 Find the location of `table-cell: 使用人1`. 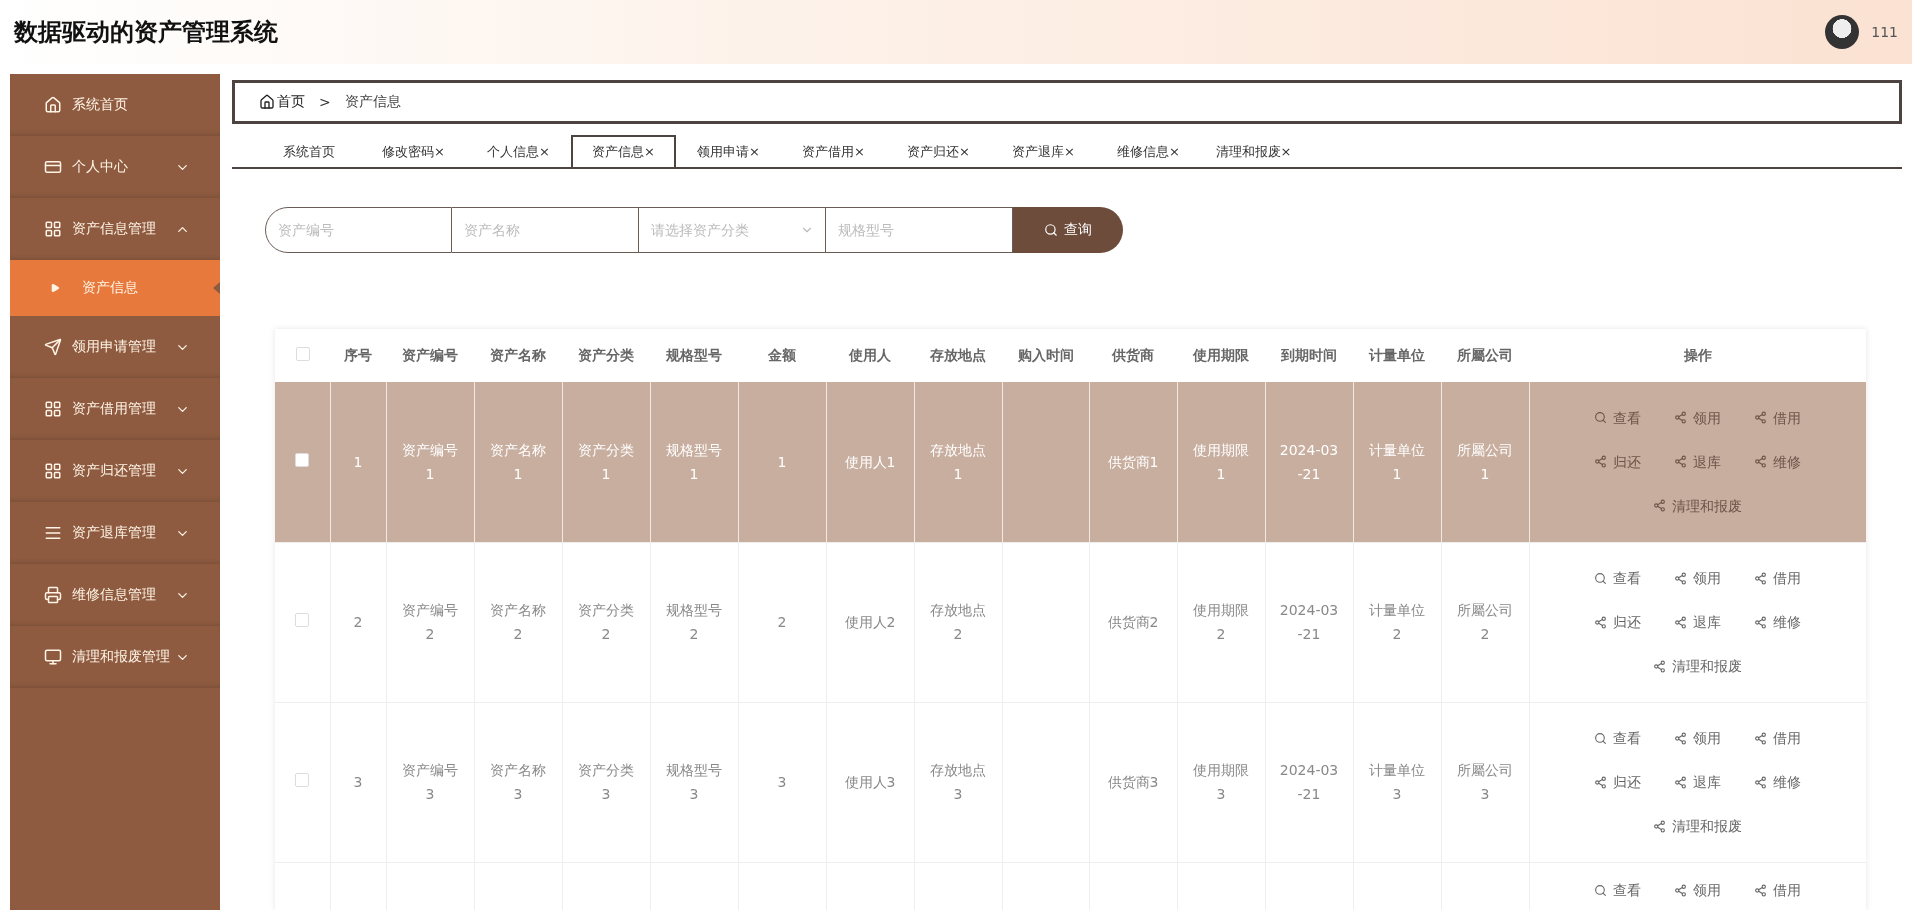

table-cell: 使用人1 is located at coordinates (870, 461).